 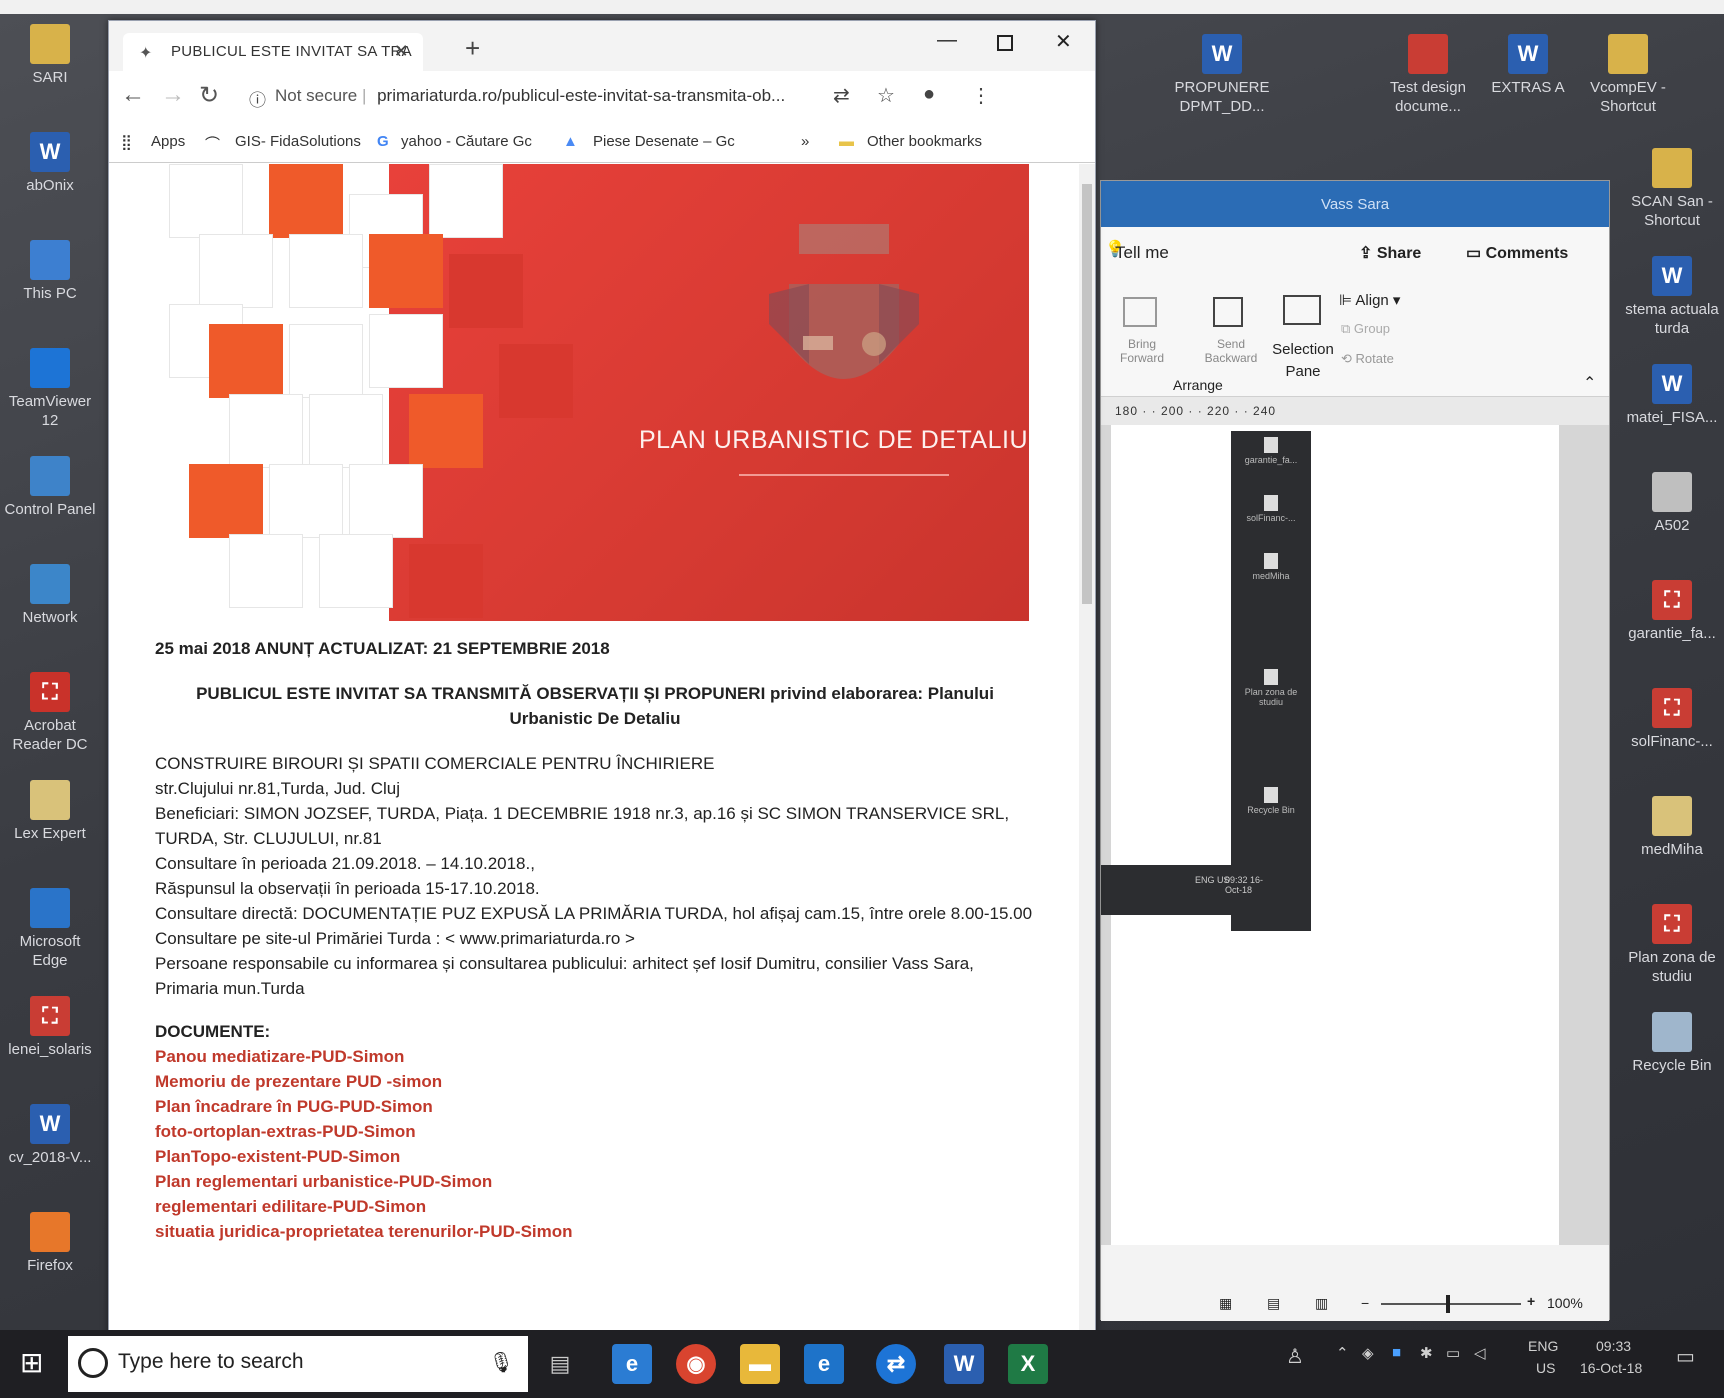 What do you see at coordinates (1426, 1353) in the screenshot?
I see `tray-app3-icon: ✱` at bounding box center [1426, 1353].